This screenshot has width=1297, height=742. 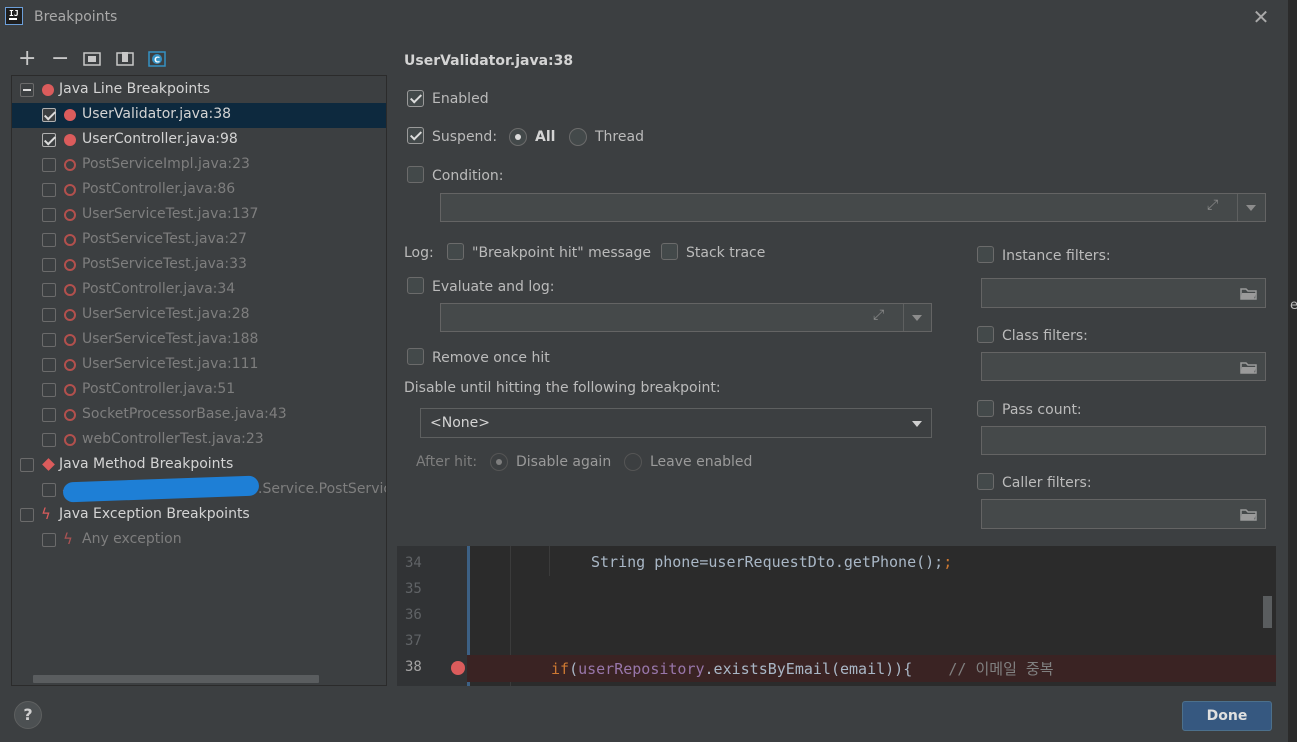 I want to click on disable-again-radio, so click(x=499, y=462).